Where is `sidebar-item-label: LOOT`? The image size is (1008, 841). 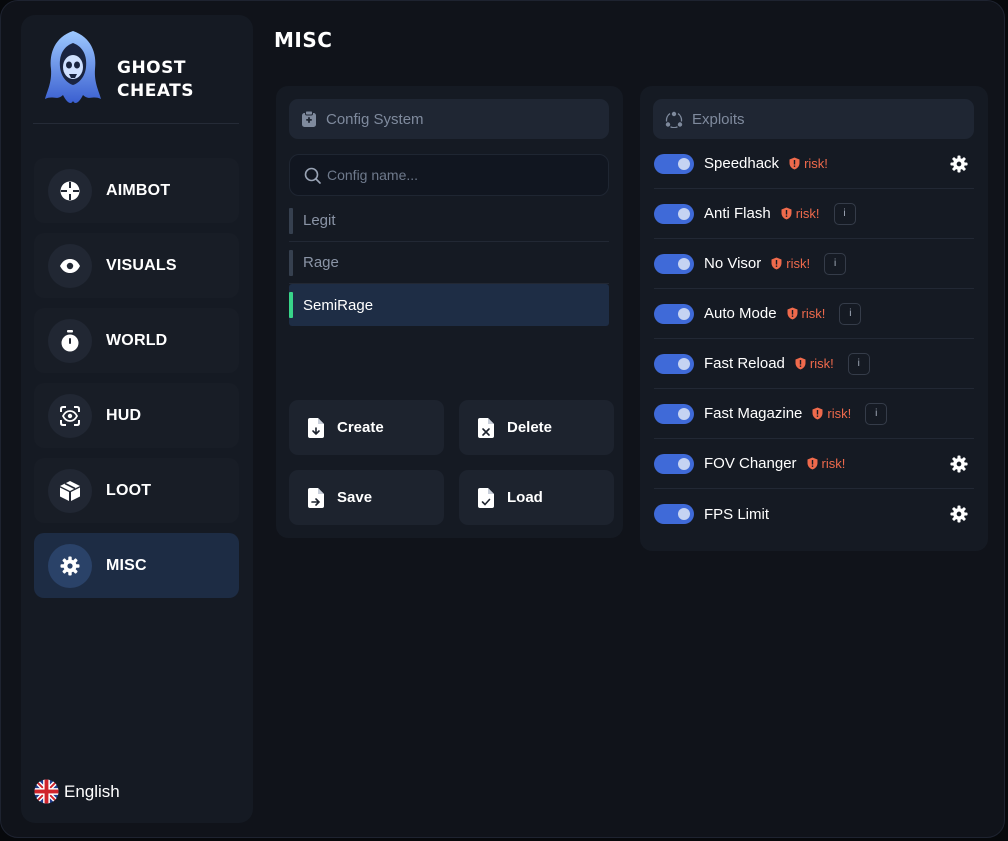 sidebar-item-label: LOOT is located at coordinates (129, 490).